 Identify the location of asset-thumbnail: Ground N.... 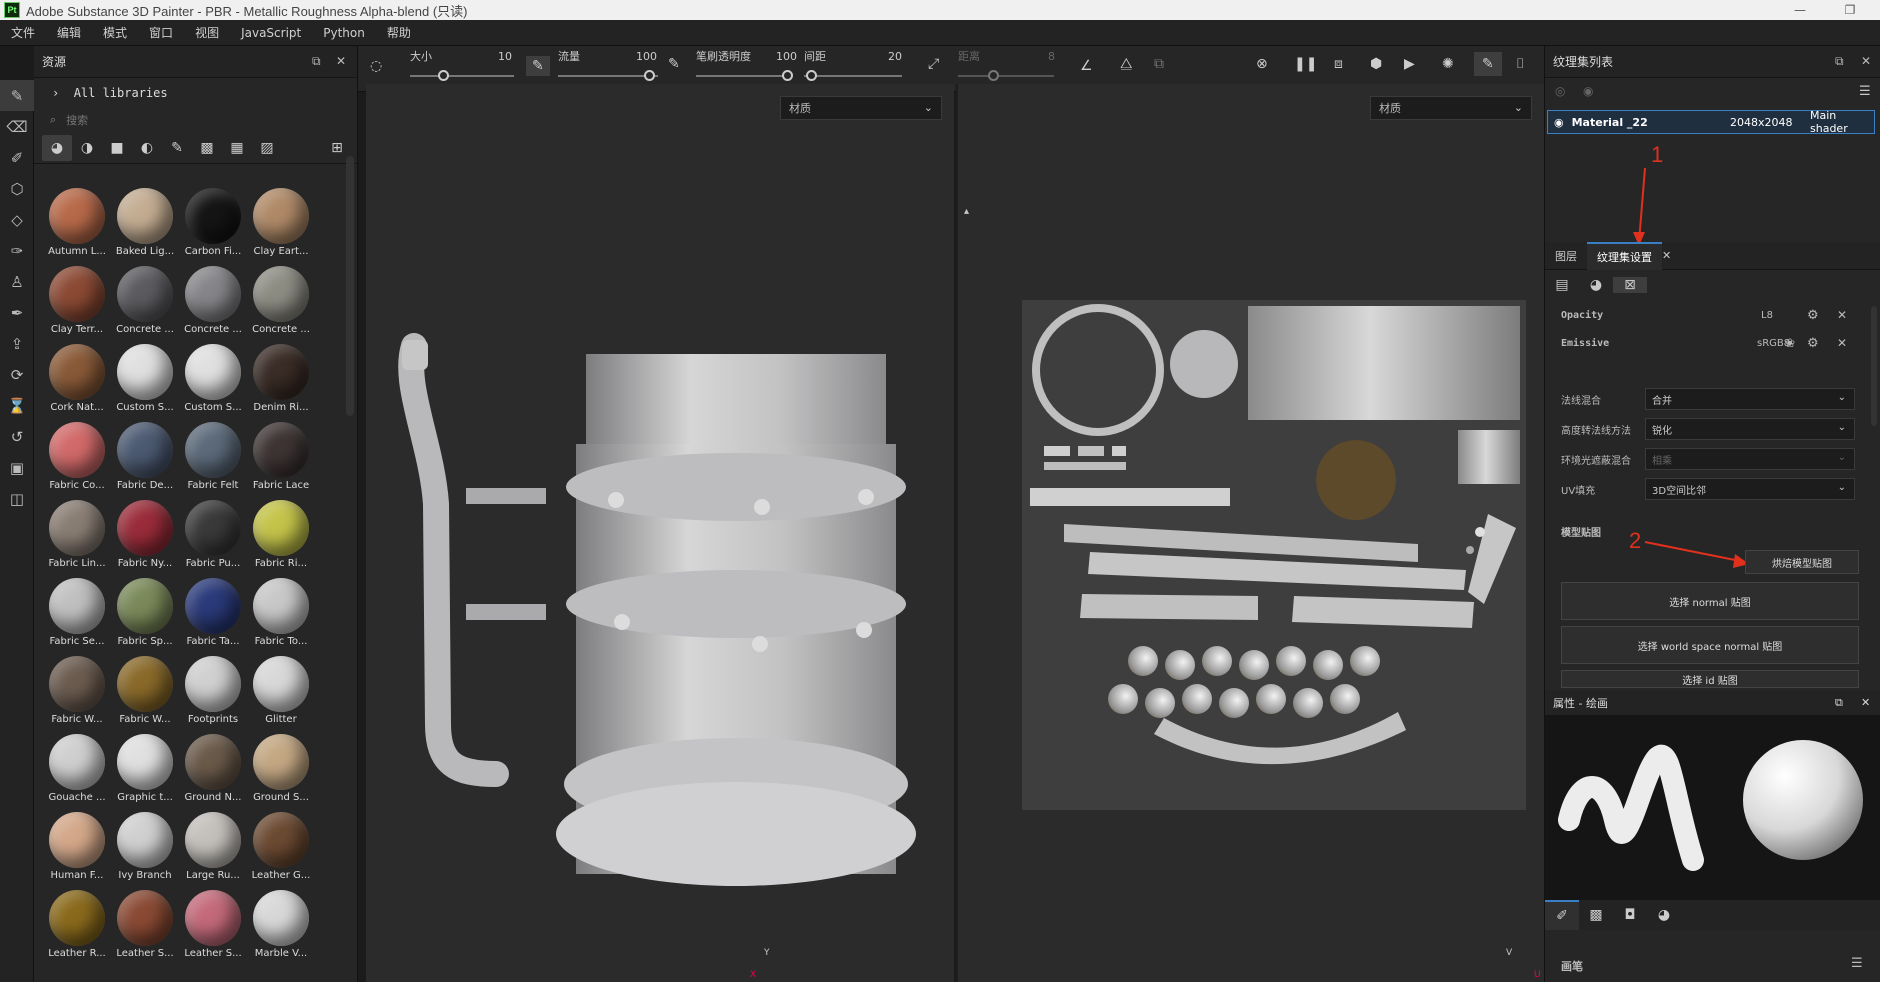
(213, 771).